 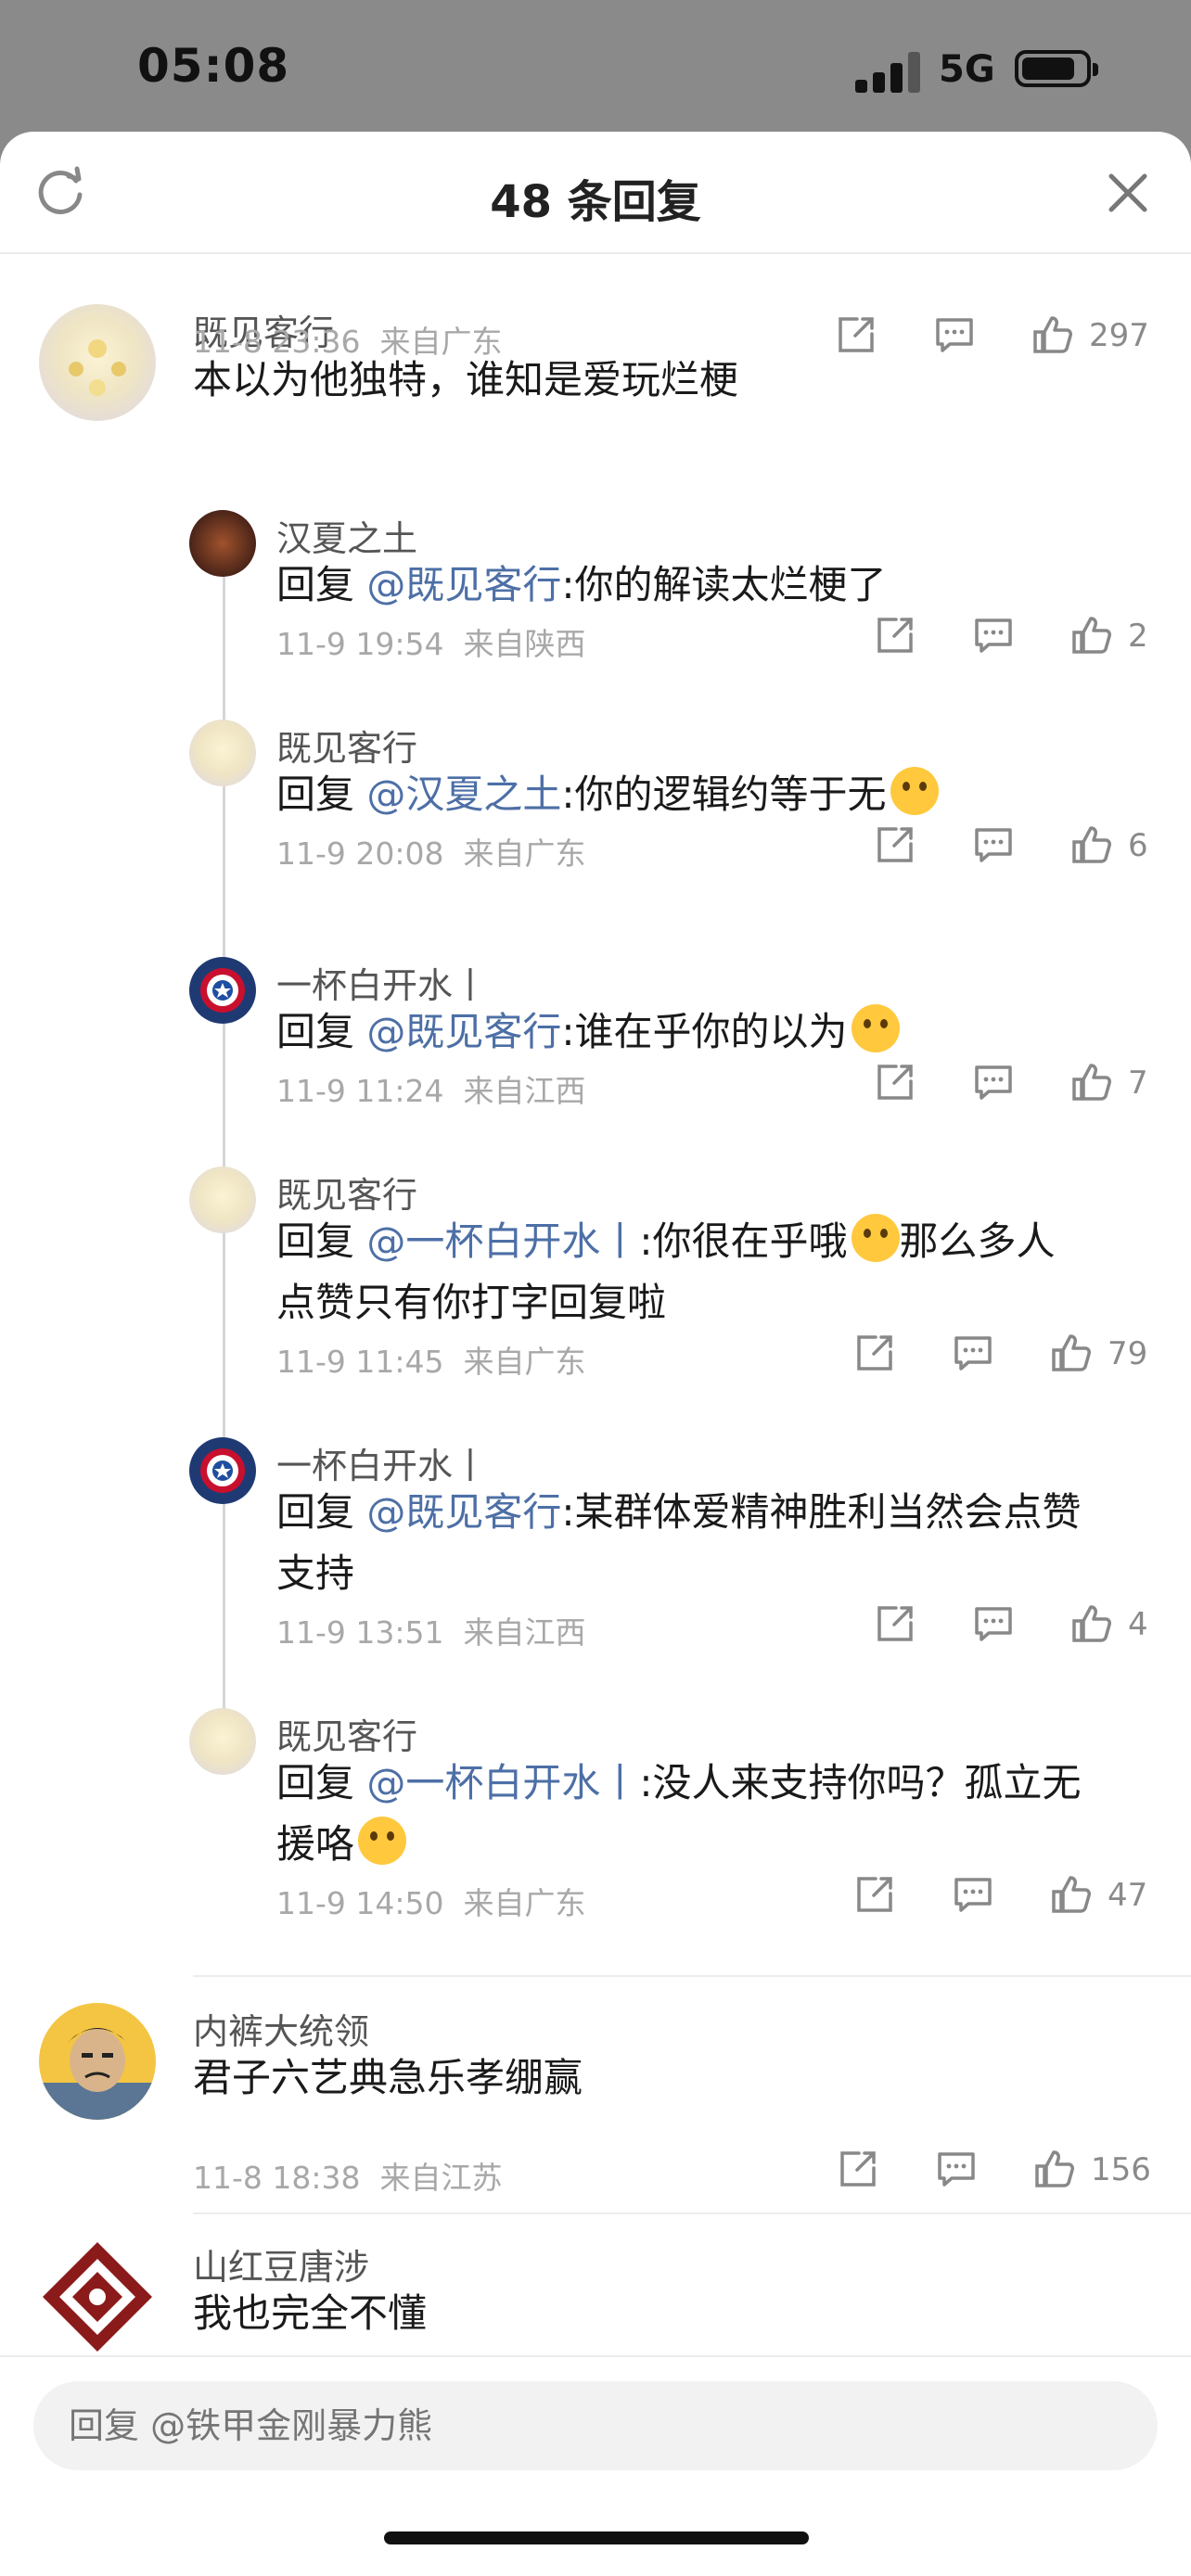 What do you see at coordinates (347, 2176) in the screenshot?
I see `comment-meta: 11-8 18:38 来自江苏` at bounding box center [347, 2176].